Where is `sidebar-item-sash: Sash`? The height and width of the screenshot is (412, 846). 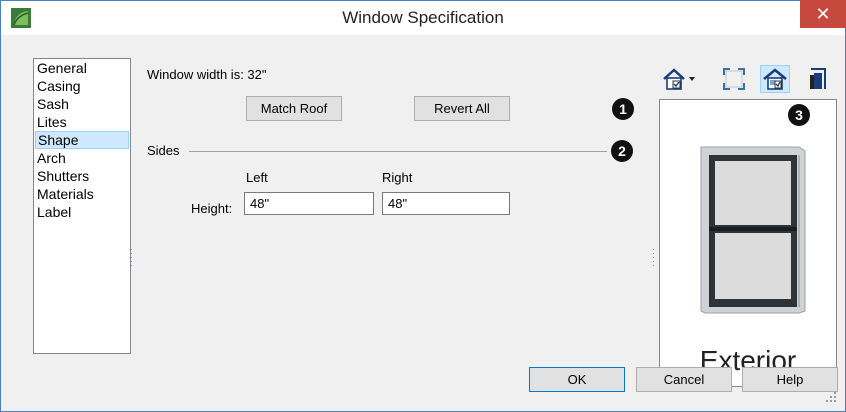
sidebar-item-sash: Sash is located at coordinates (82, 104).